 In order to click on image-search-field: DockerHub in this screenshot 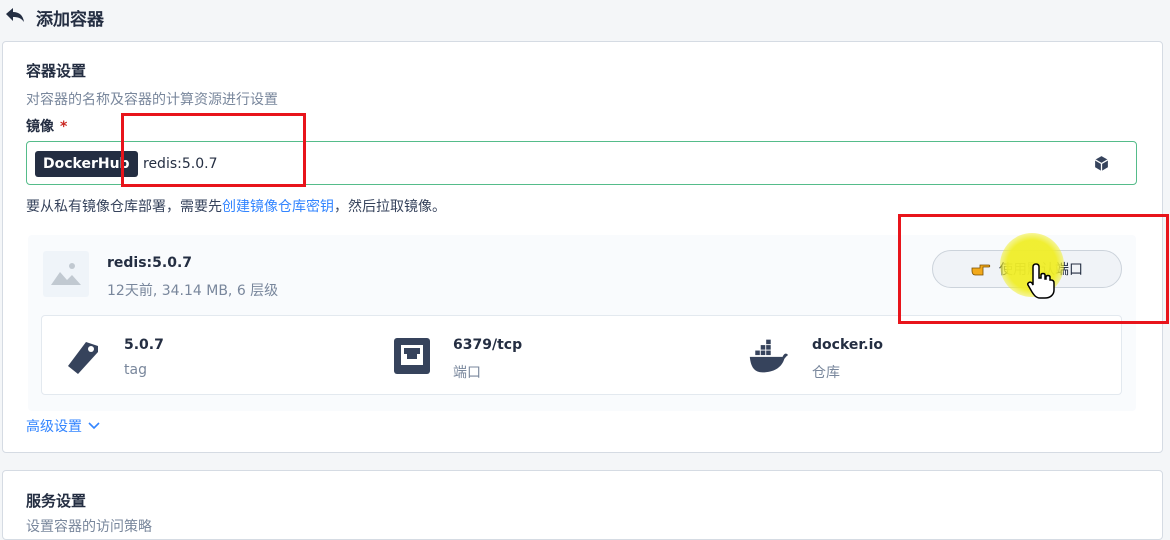, I will do `click(581, 163)`.